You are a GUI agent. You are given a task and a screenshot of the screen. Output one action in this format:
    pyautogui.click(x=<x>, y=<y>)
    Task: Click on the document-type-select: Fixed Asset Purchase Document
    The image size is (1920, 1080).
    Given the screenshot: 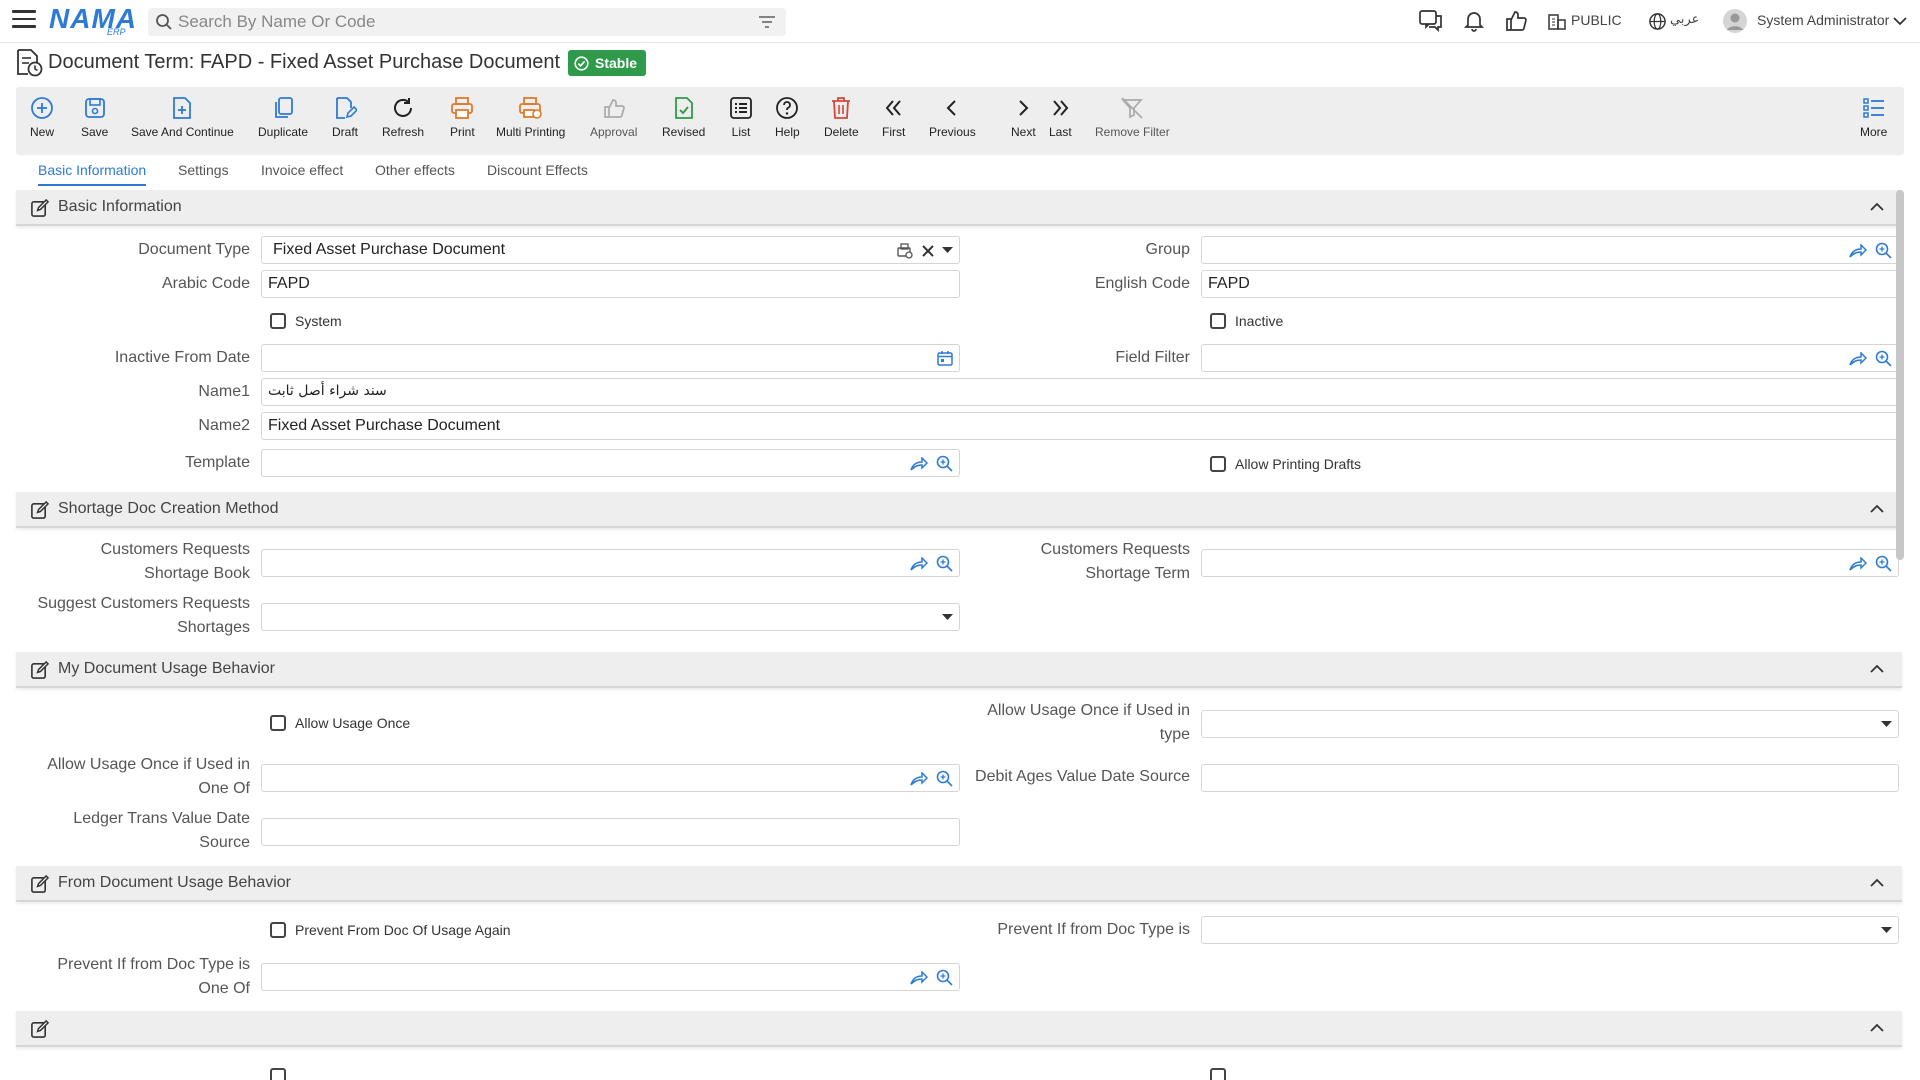 What is the action you would take?
    pyautogui.click(x=610, y=250)
    